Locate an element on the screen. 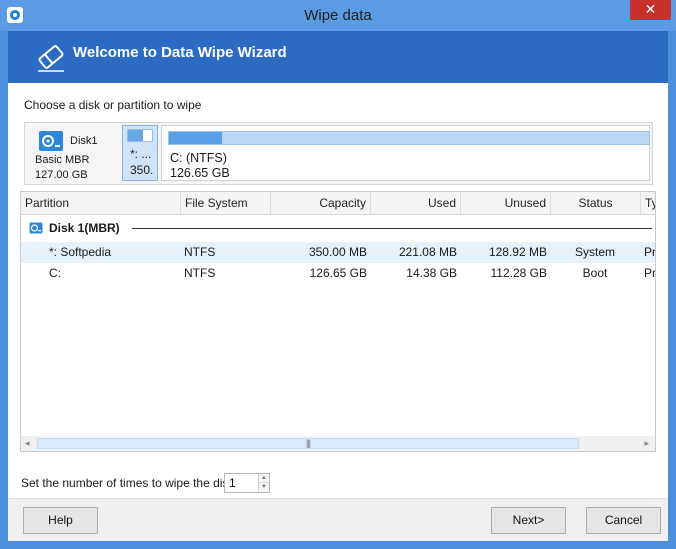 This screenshot has height=549, width=676. cell-unused: 128.92 MB is located at coordinates (517, 252).